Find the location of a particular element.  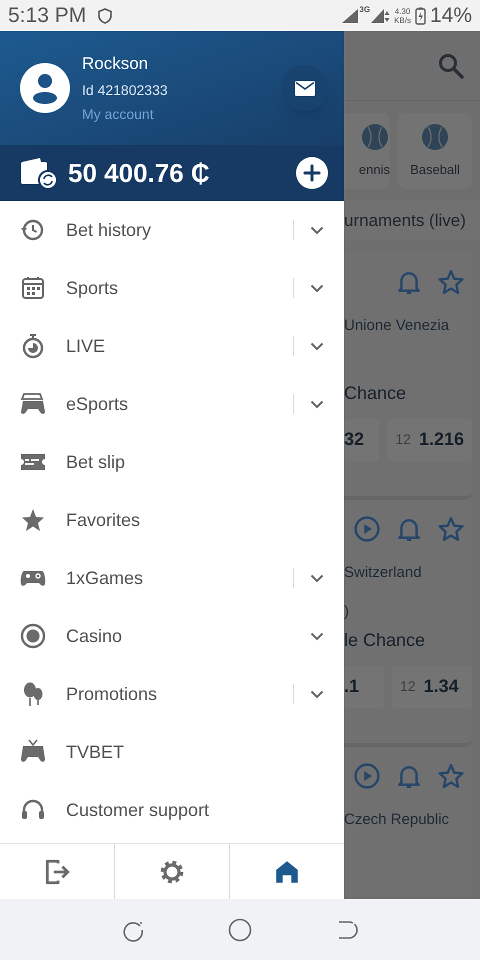

odds-value: 1.34 is located at coordinates (441, 686).